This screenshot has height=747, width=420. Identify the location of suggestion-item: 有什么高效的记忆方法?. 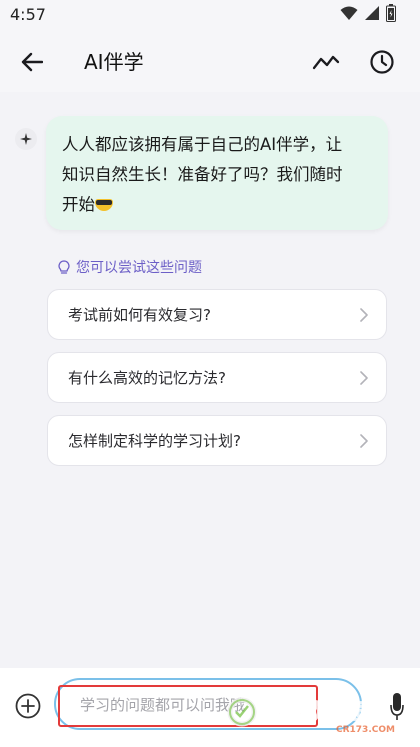
(217, 377).